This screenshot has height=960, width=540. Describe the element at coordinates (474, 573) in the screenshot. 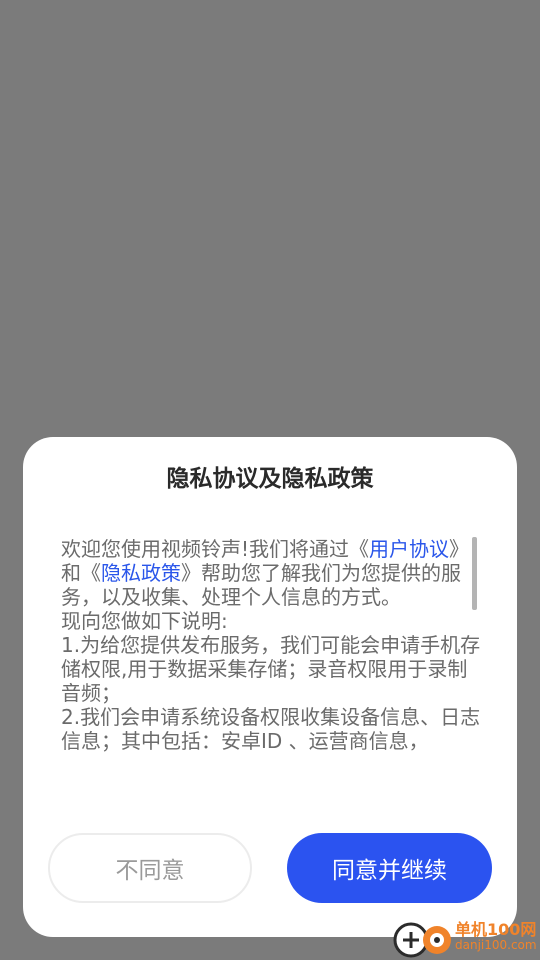

I see `content-scrollbar` at that location.